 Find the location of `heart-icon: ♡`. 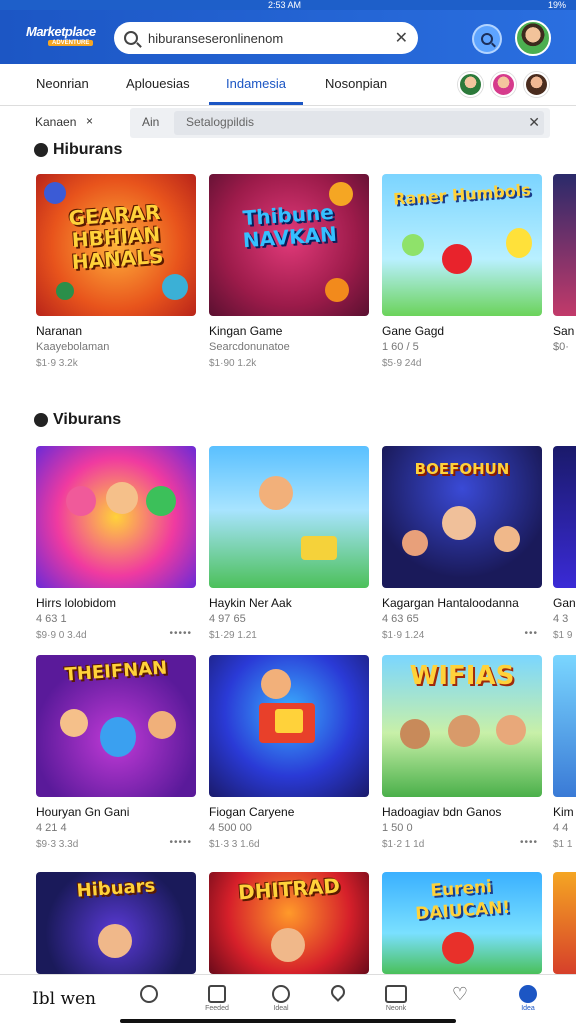

heart-icon: ♡ is located at coordinates (460, 994).